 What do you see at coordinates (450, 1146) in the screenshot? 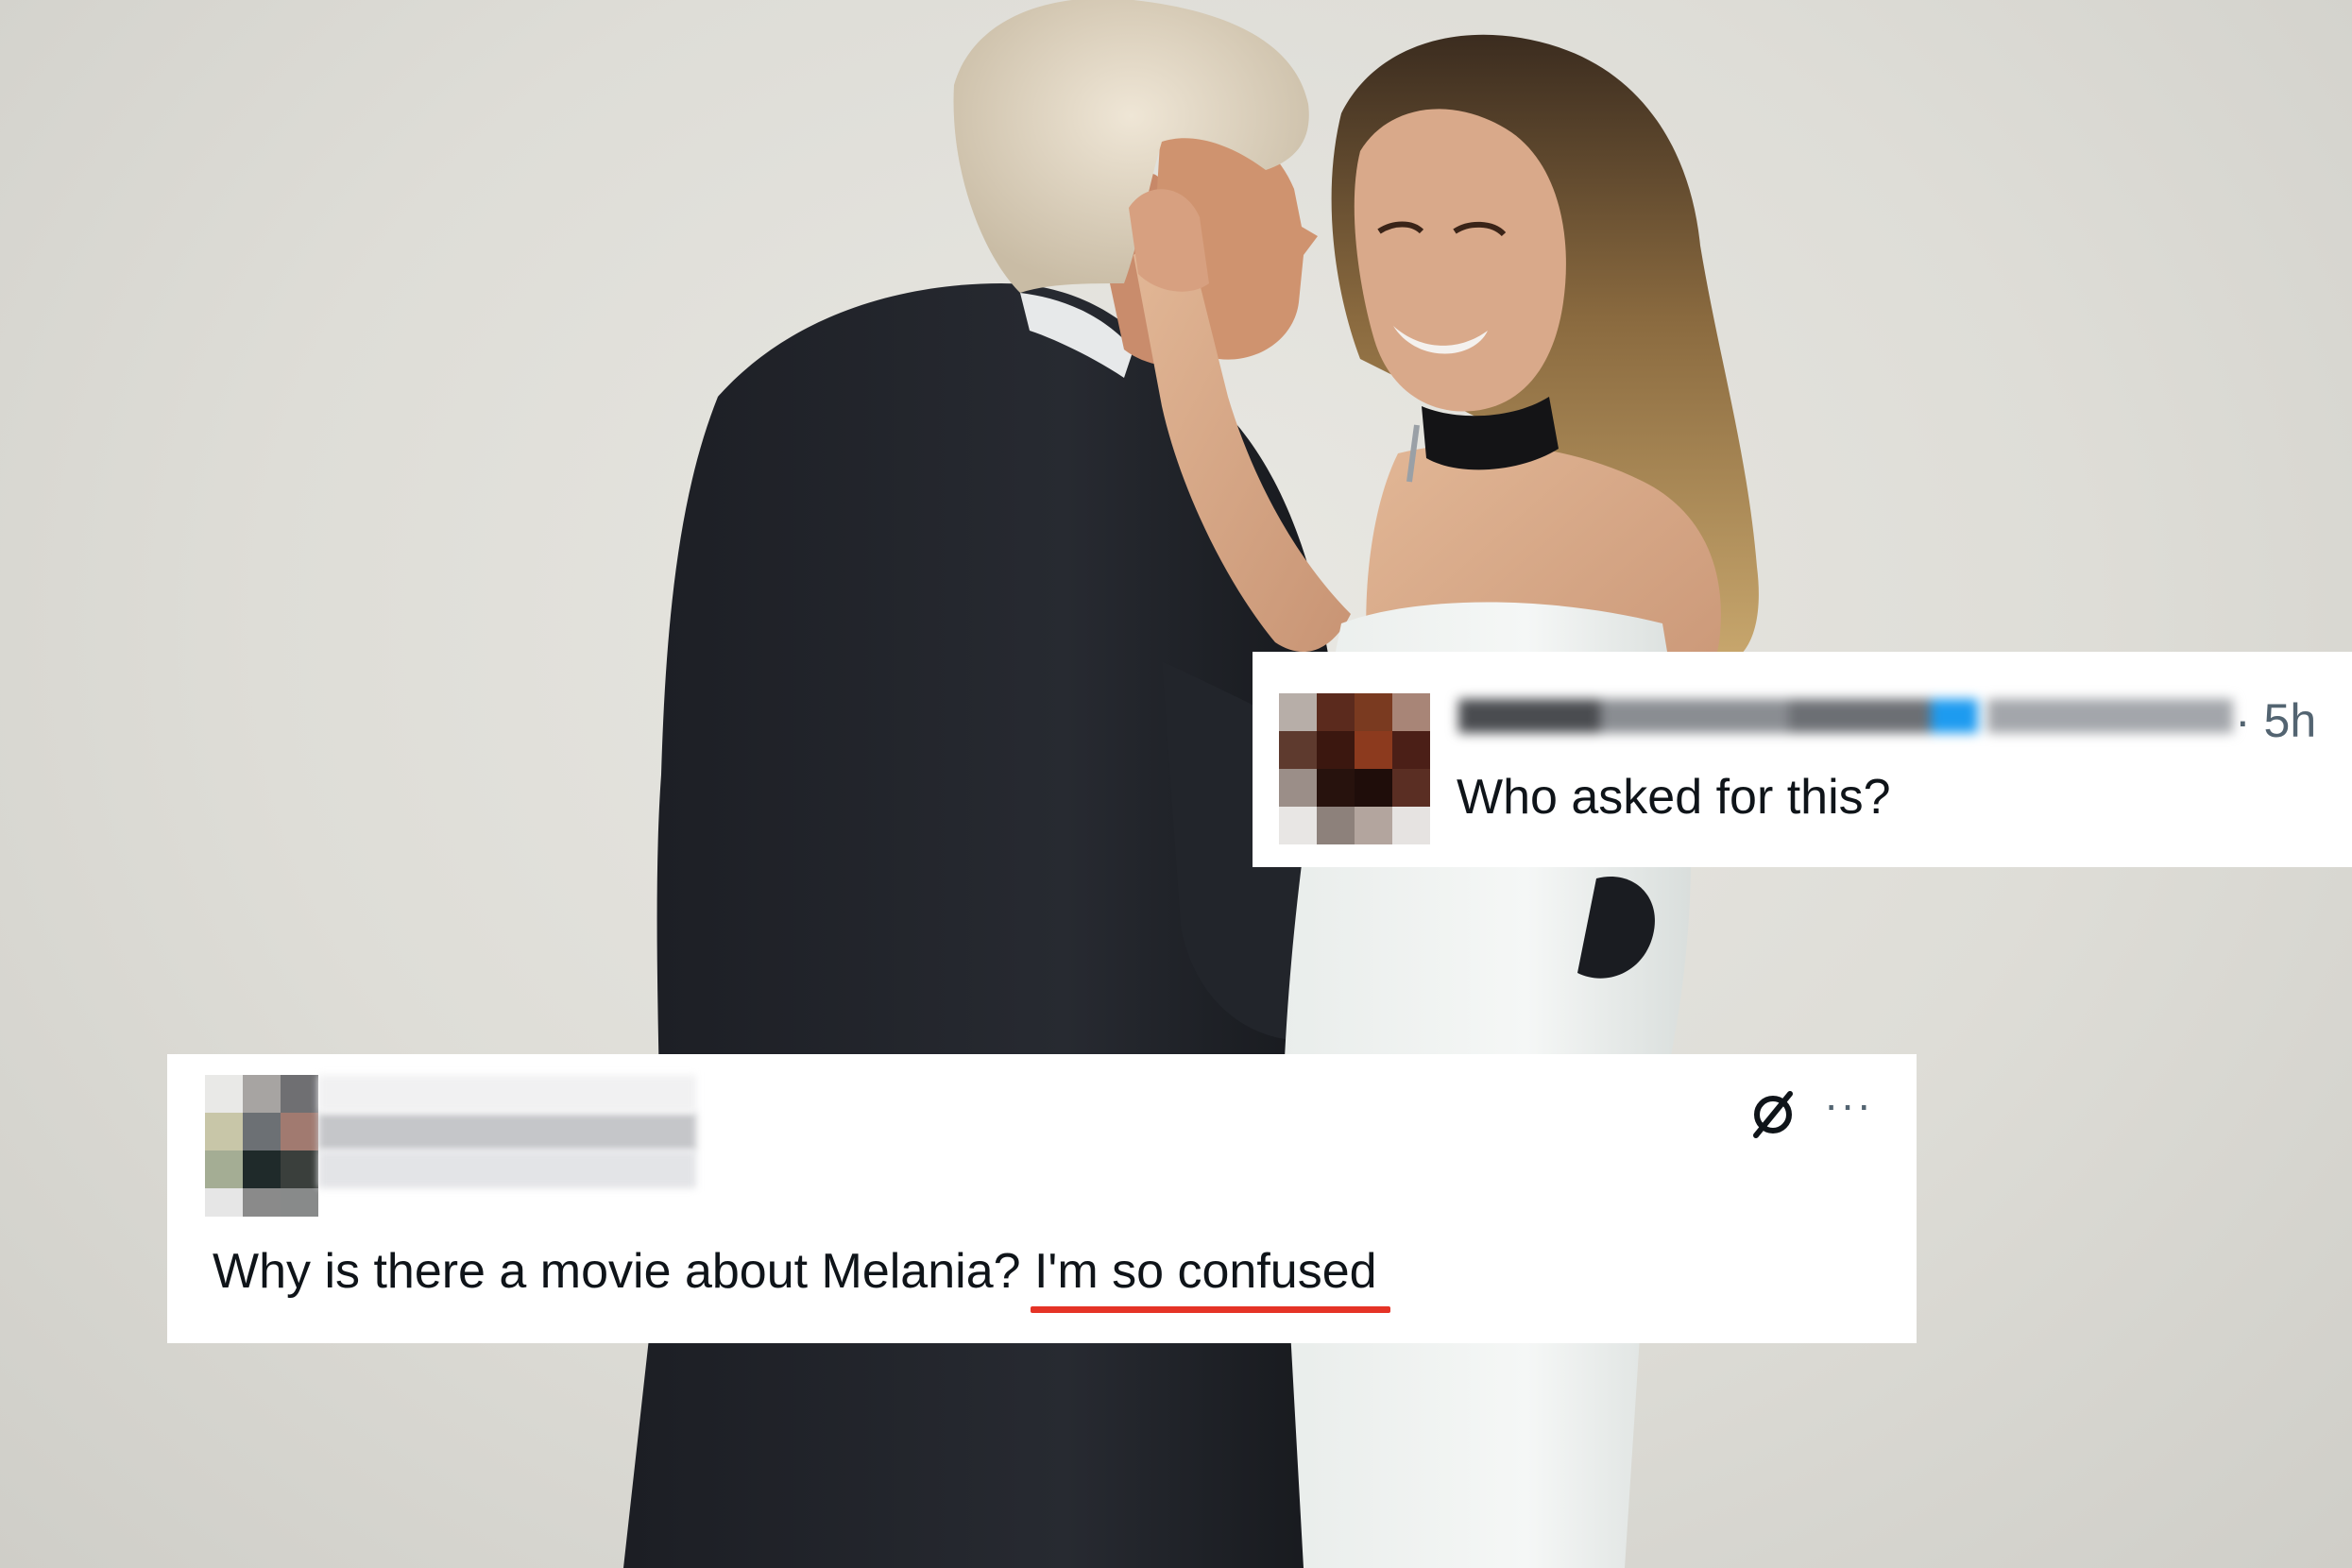
I see `blurred-user-header` at bounding box center [450, 1146].